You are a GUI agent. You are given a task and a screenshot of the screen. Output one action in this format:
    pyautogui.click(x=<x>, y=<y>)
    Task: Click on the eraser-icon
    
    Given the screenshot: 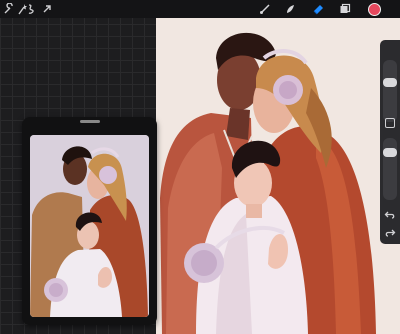 What is the action you would take?
    pyautogui.click(x=318, y=9)
    